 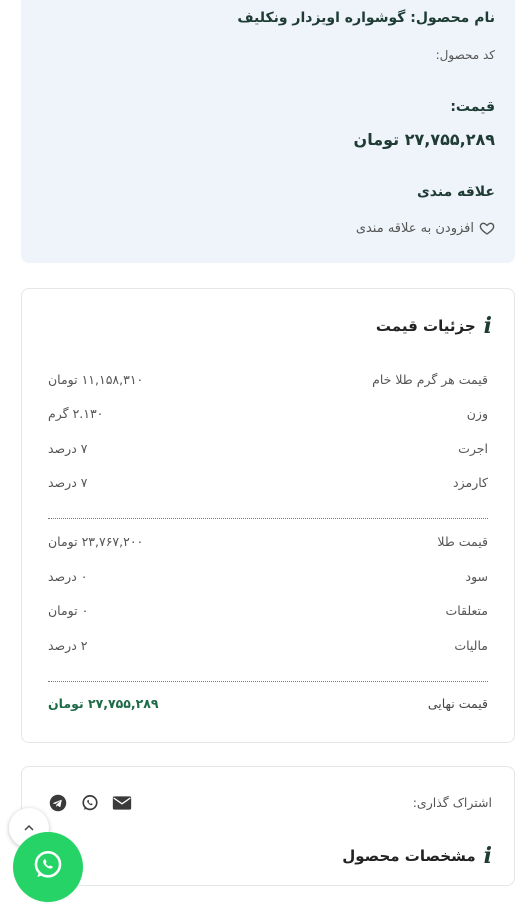 I want to click on add-to-favorites-label: افزودن به علاقه مندی, so click(x=414, y=228).